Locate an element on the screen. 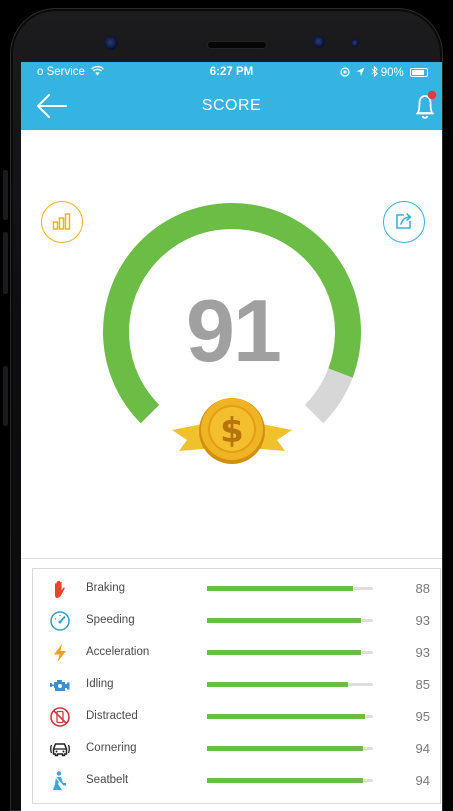 The image size is (453, 811). engine-icon is located at coordinates (60, 685).